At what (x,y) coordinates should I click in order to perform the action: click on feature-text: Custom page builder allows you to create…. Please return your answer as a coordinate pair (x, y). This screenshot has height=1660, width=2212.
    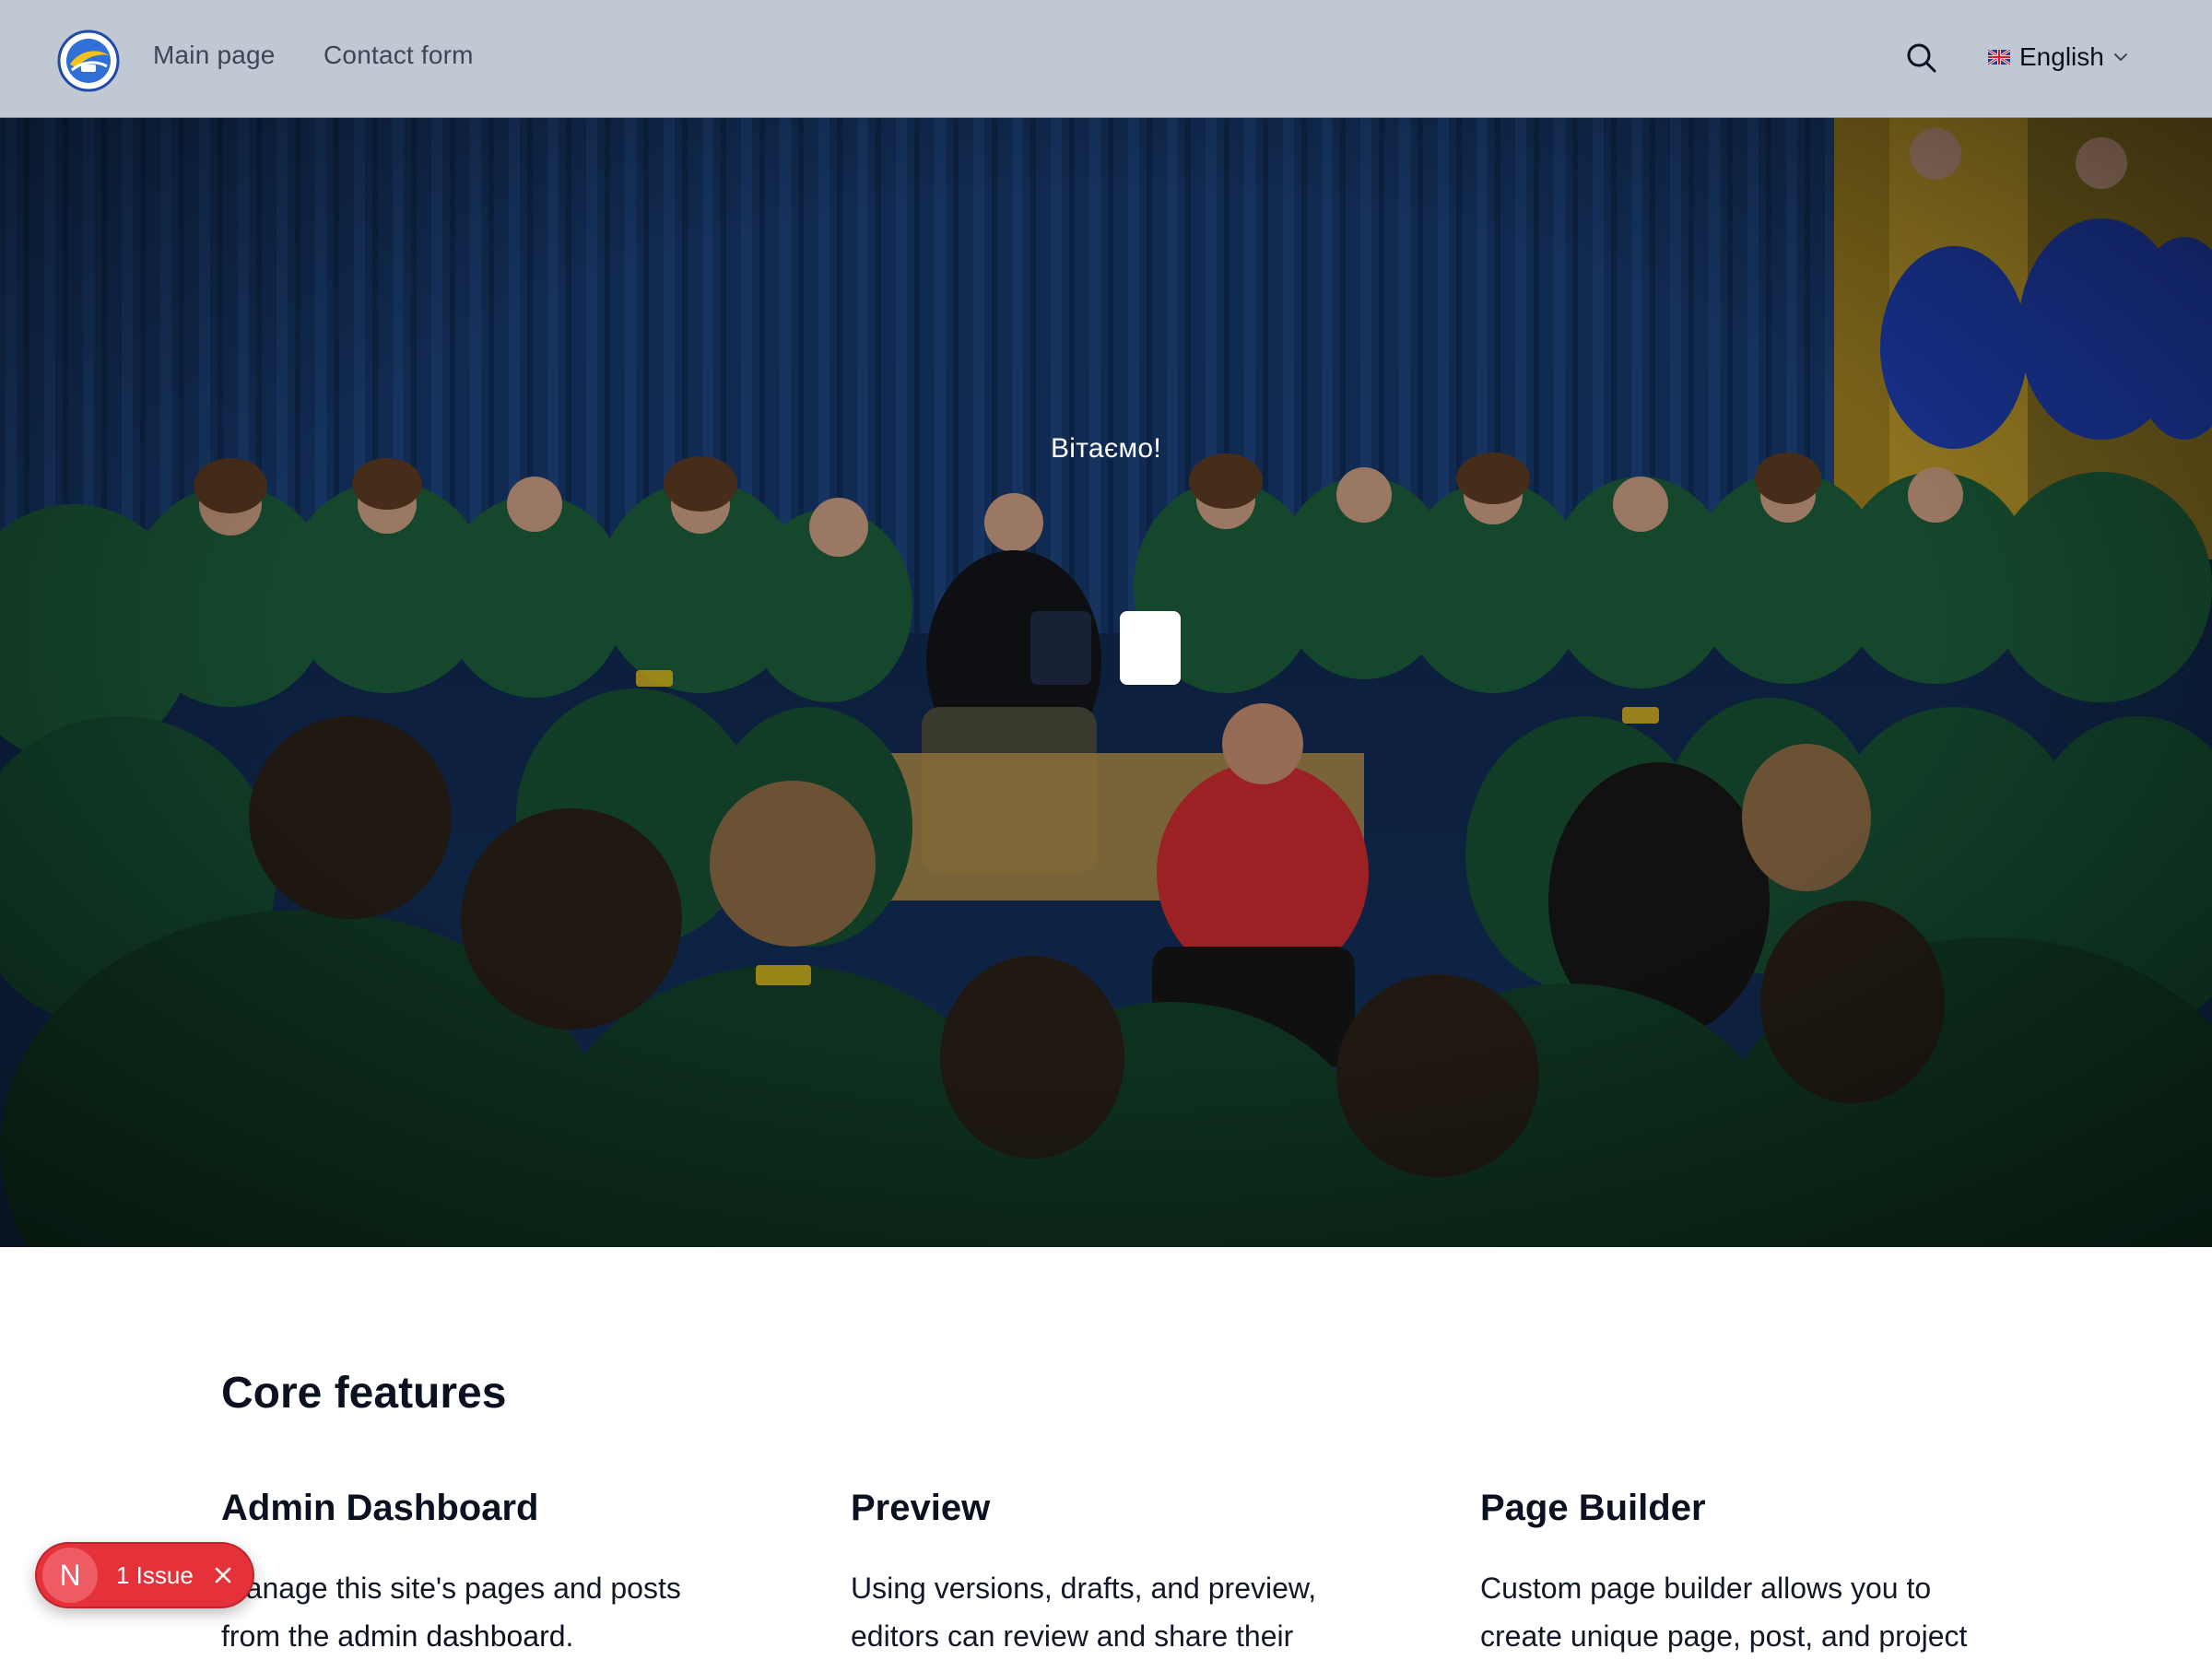
    Looking at the image, I should click on (1724, 1612).